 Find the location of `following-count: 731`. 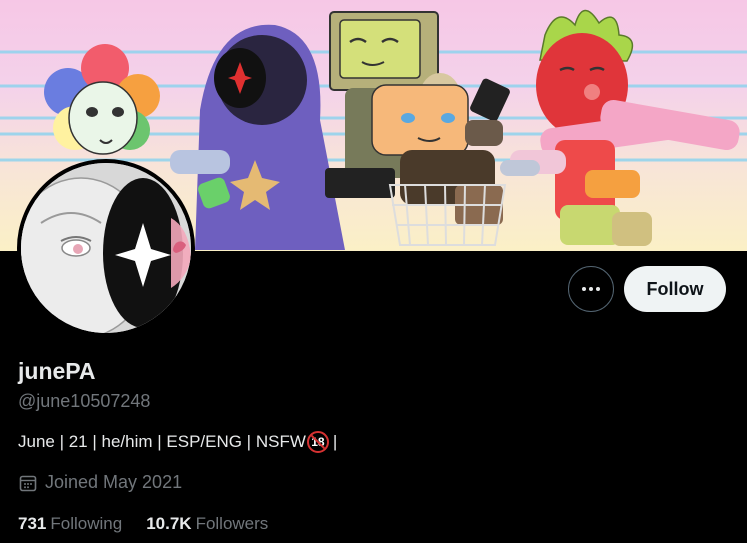

following-count: 731 is located at coordinates (32, 523).